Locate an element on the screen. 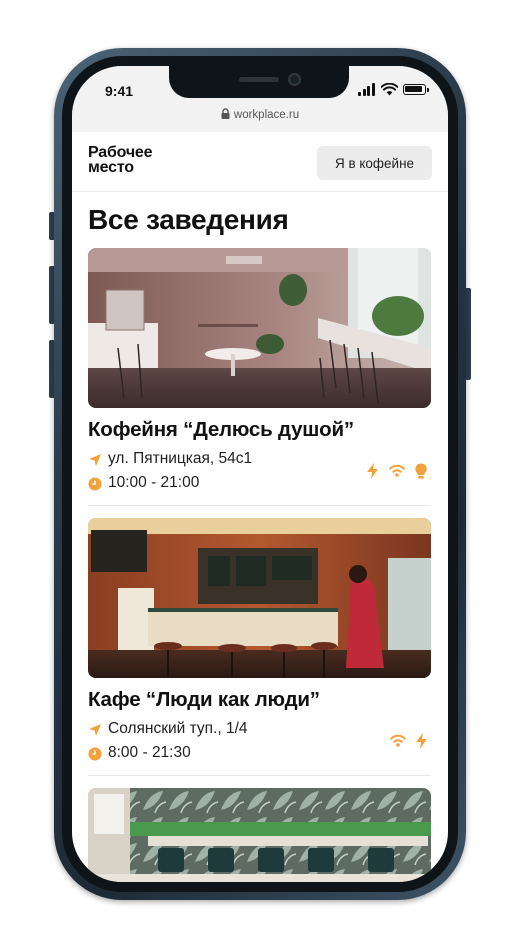  lightbulb-icon is located at coordinates (421, 471).